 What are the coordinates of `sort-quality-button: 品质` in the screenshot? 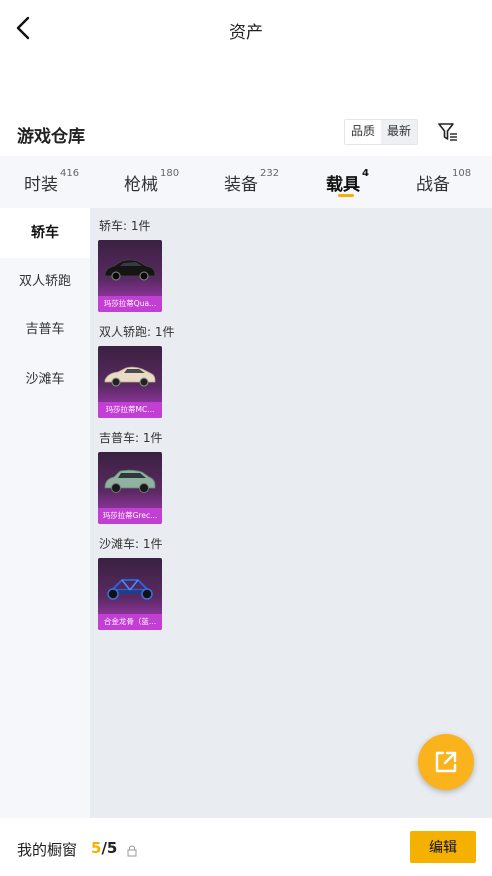 It's located at (363, 132).